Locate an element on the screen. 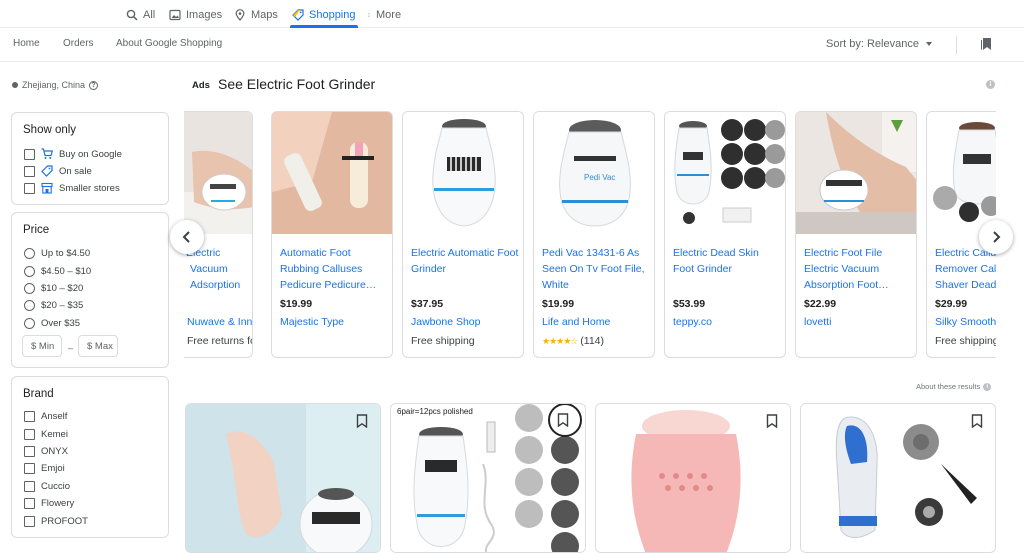  max-price-input: $ Max is located at coordinates (98, 346).